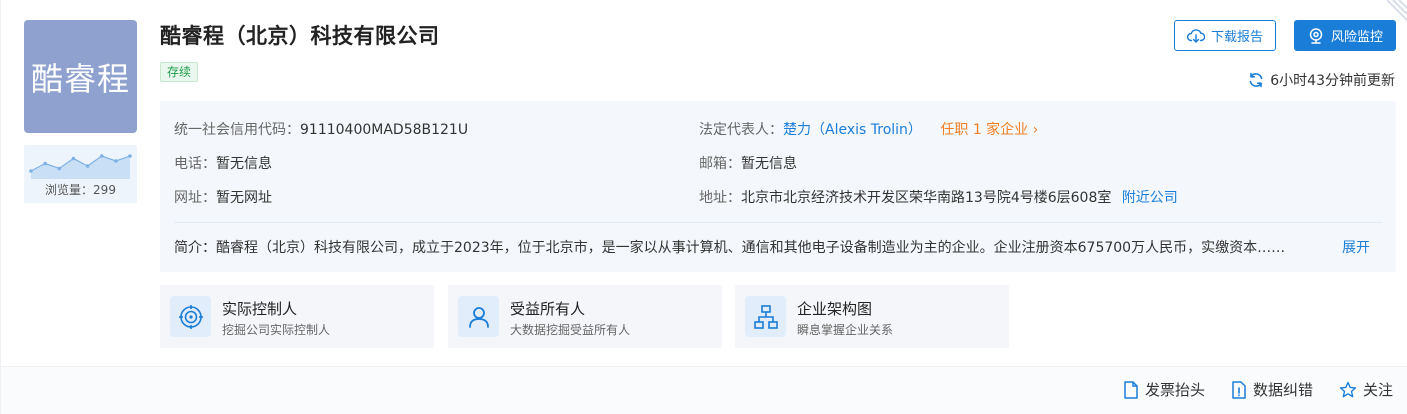 The image size is (1407, 414). What do you see at coordinates (852, 130) in the screenshot?
I see `legal-rep-link: 楚力（Alexis Trolin）` at bounding box center [852, 130].